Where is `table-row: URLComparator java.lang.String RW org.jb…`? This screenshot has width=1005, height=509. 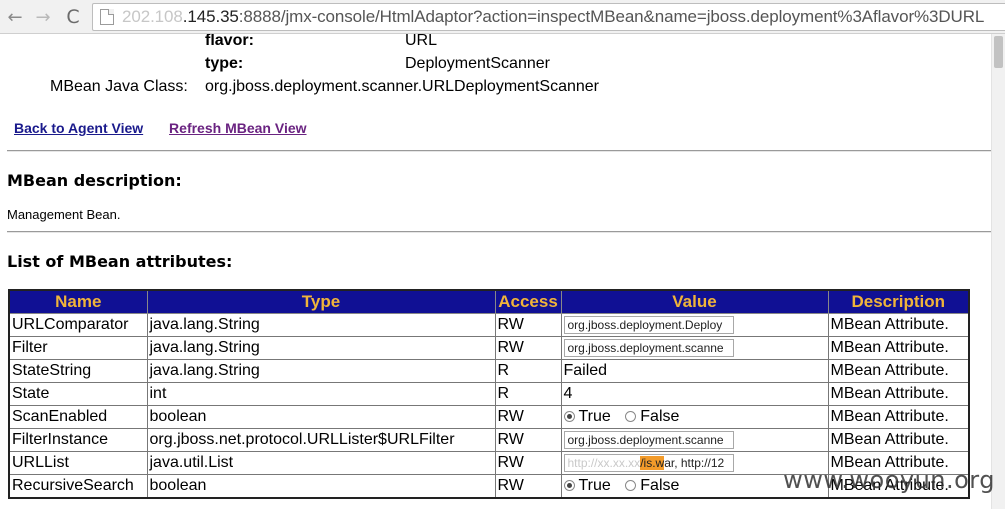
table-row: URLComparator java.lang.String RW org.jb… is located at coordinates (489, 325).